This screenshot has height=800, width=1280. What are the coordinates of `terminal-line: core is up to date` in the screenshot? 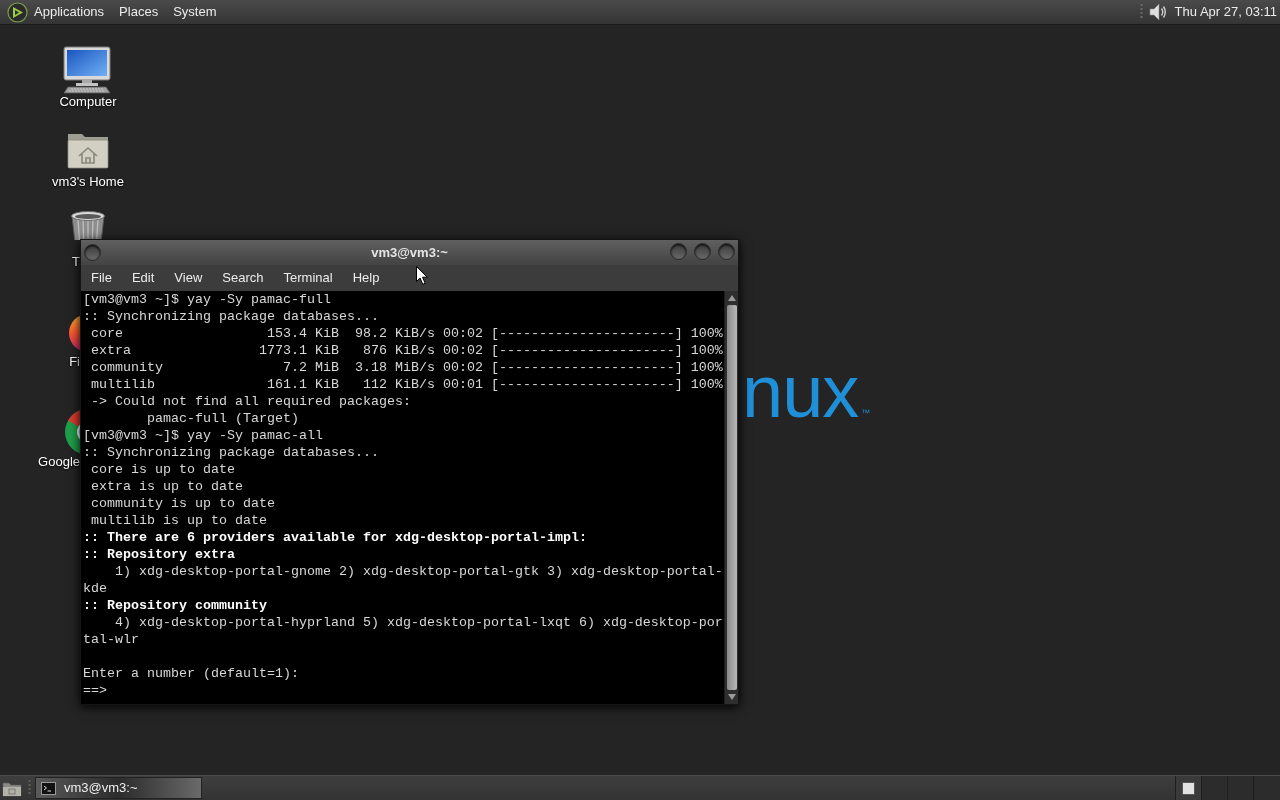 It's located at (162, 469).